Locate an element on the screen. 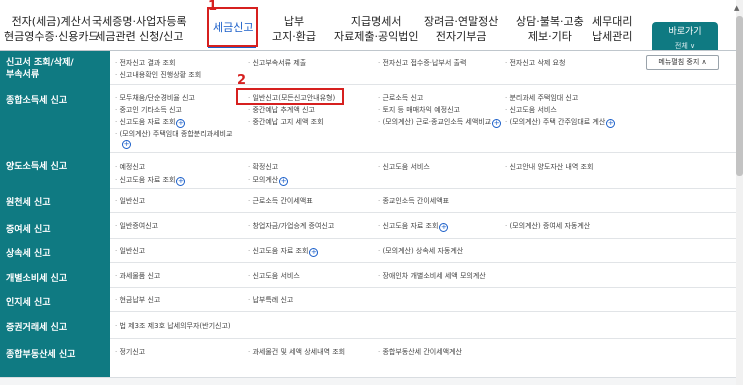 This screenshot has width=743, height=385. link-land-trade: 토지 등 매매차익 예정신고 is located at coordinates (419, 110).